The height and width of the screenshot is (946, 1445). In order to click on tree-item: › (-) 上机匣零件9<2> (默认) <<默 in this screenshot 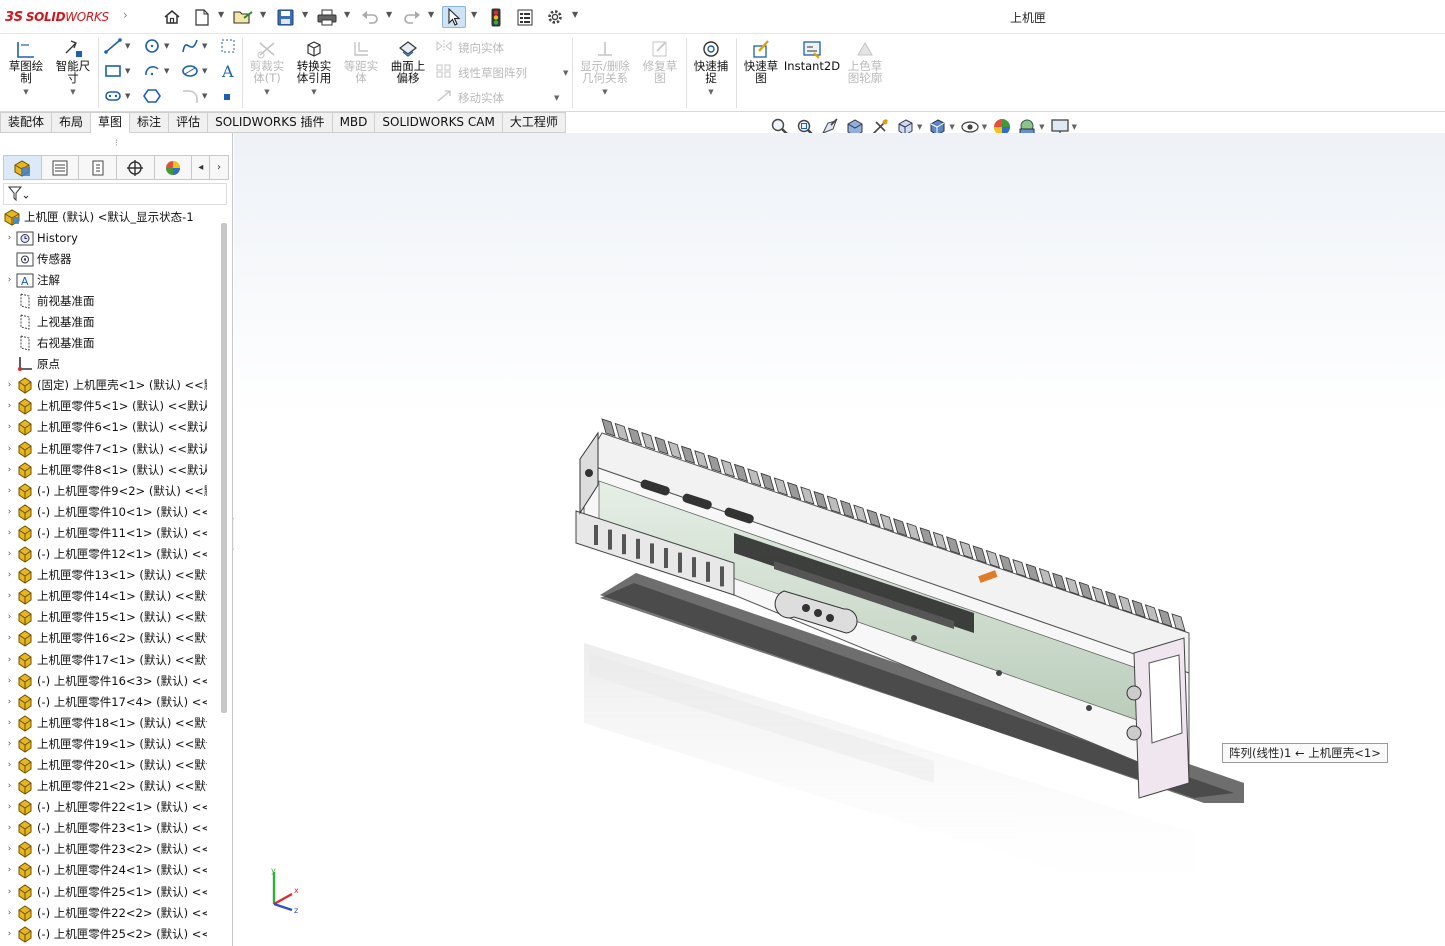, I will do `click(109, 490)`.